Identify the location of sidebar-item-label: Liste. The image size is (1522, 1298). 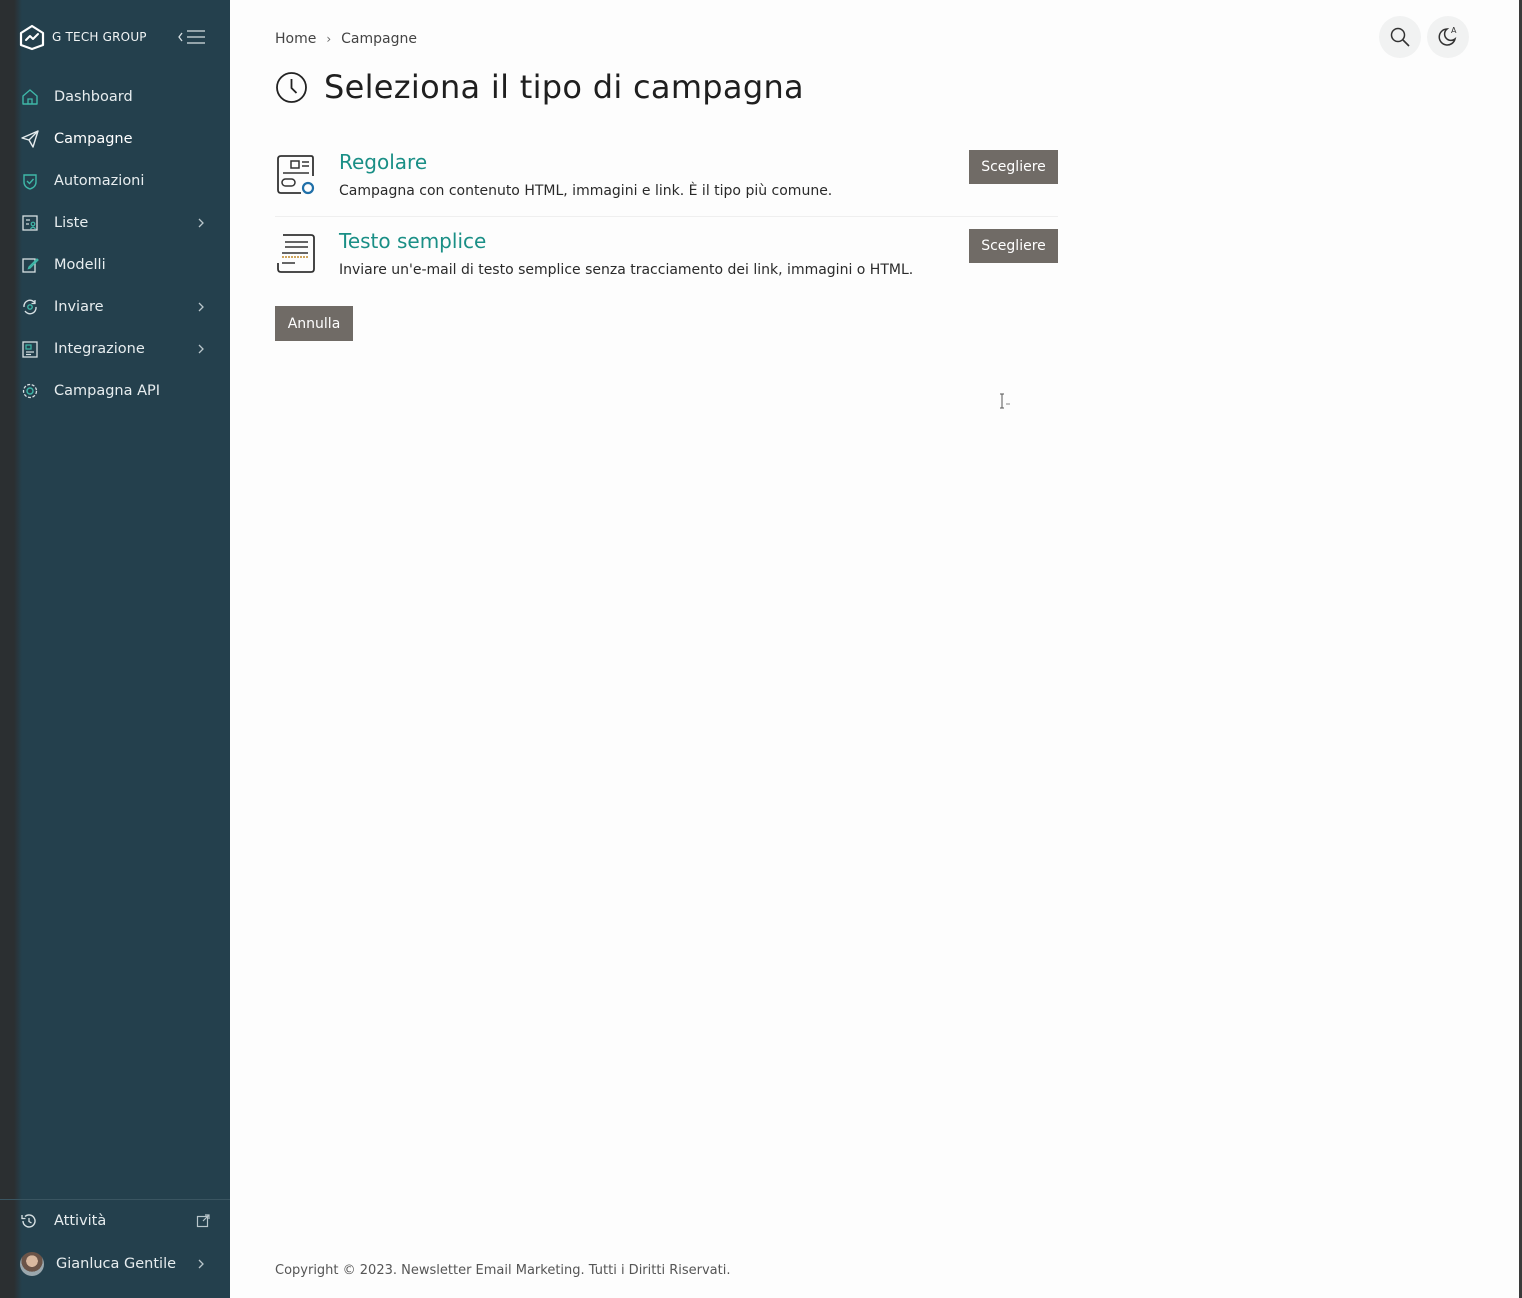
(71, 223).